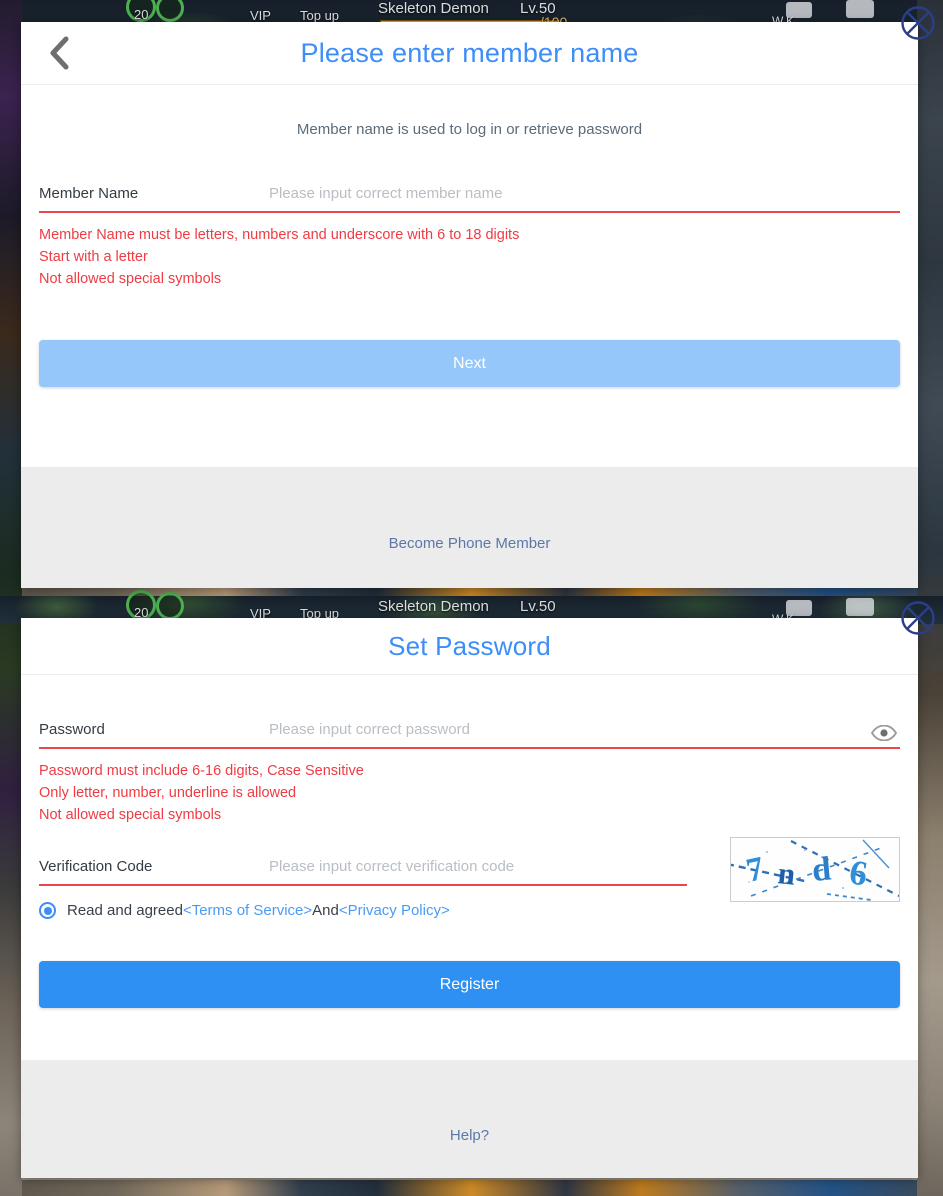 Image resolution: width=943 pixels, height=1196 pixels. I want to click on svg-text: d, so click(821, 869).